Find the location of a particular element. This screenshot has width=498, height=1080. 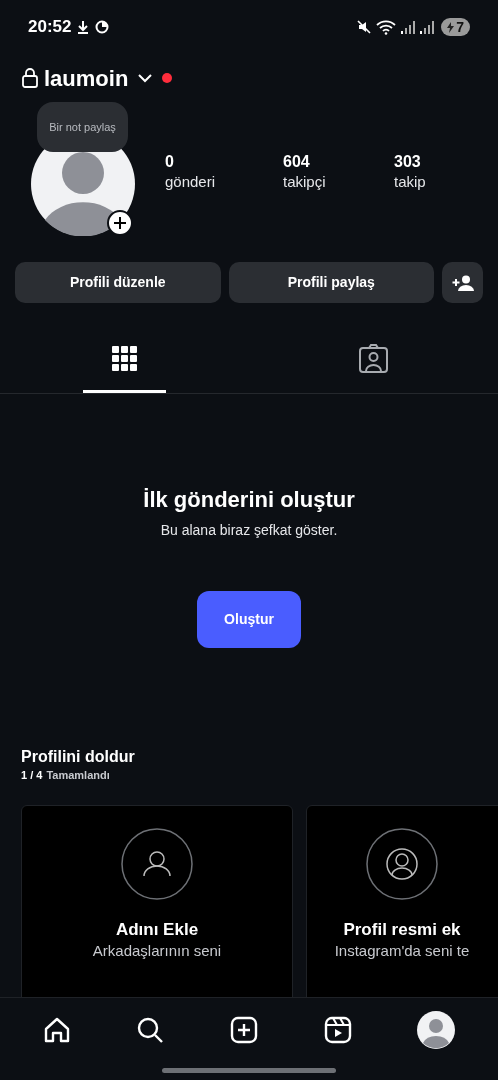

battery-indicator: 7 is located at coordinates (455, 27).